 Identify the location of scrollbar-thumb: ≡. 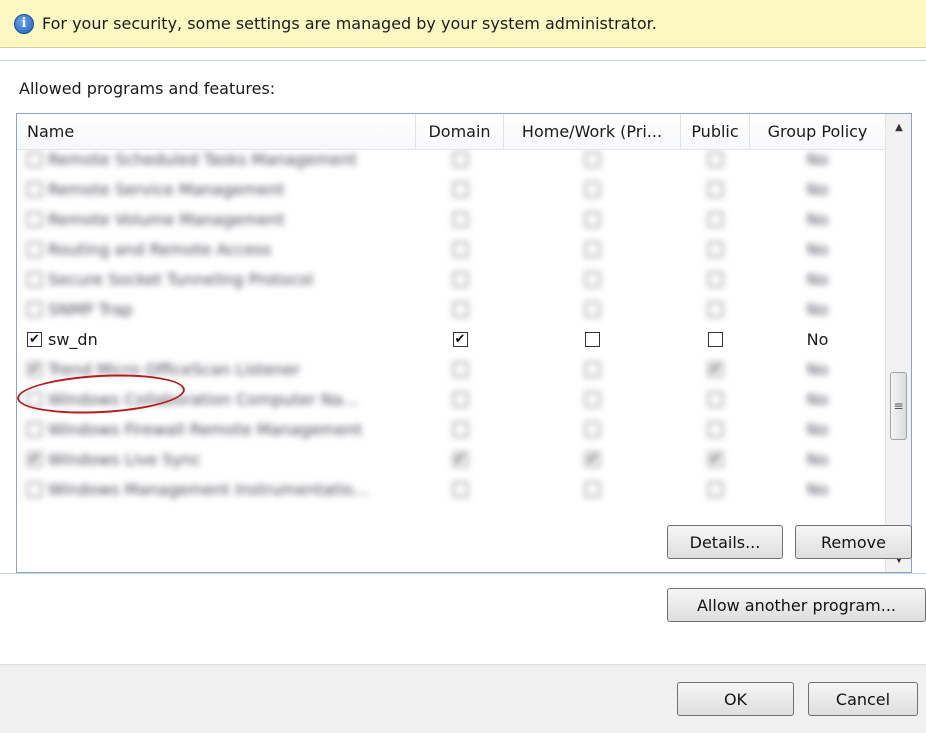
(898, 406).